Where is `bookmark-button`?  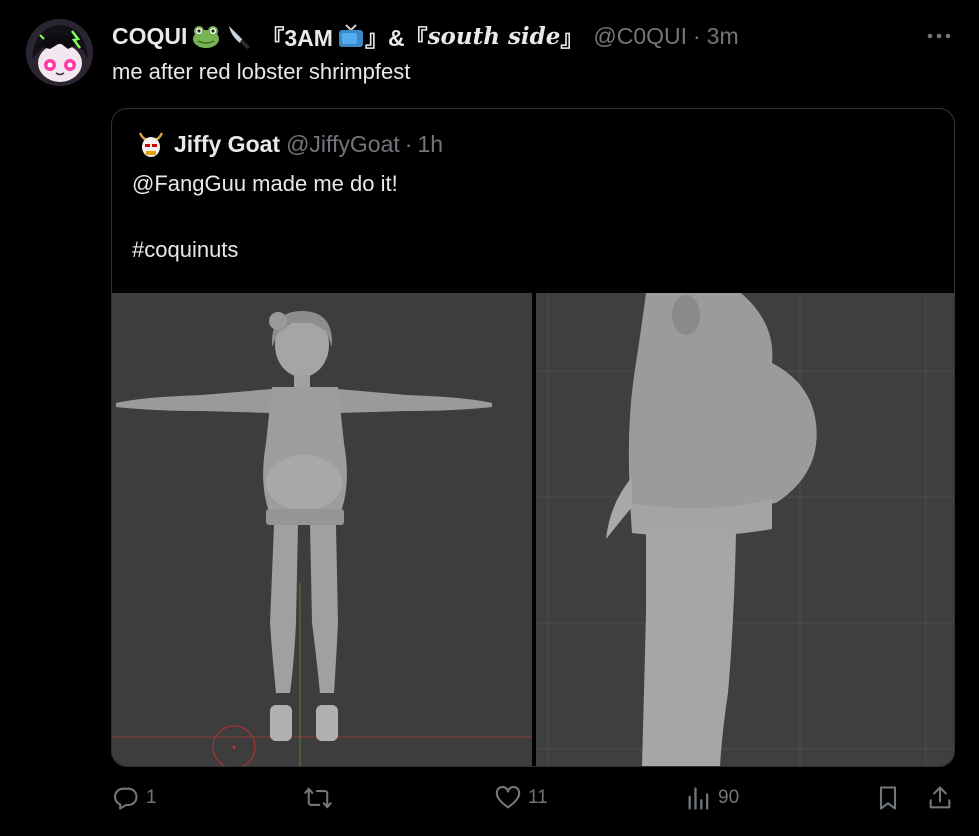 bookmark-button is located at coordinates (888, 798).